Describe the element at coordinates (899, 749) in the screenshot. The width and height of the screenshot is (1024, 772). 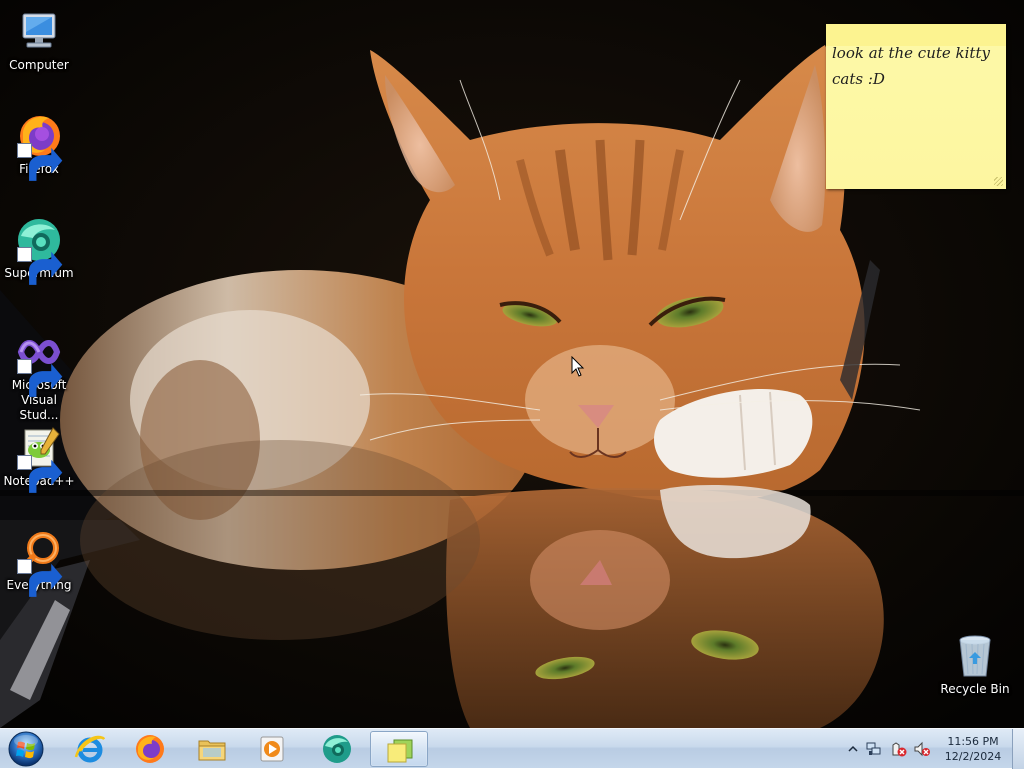
I see `action-center-icon` at that location.